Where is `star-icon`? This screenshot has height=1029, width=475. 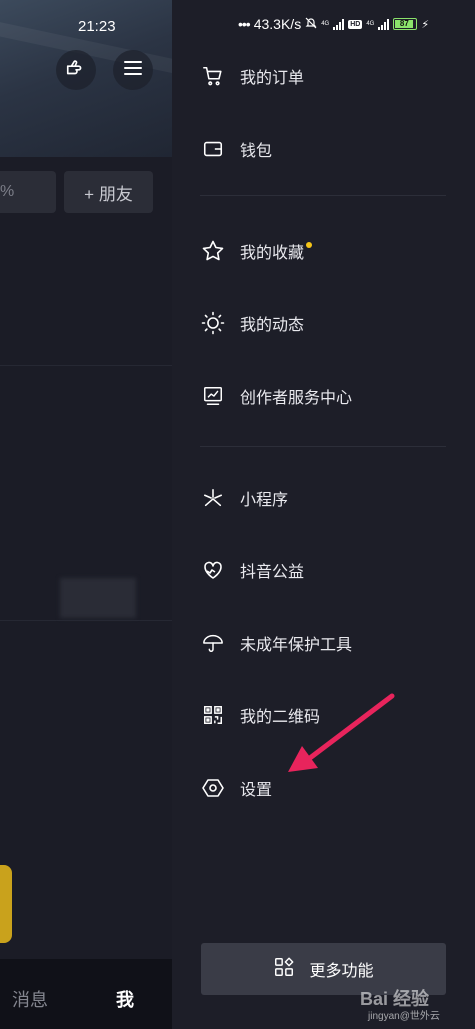
star-icon is located at coordinates (213, 251).